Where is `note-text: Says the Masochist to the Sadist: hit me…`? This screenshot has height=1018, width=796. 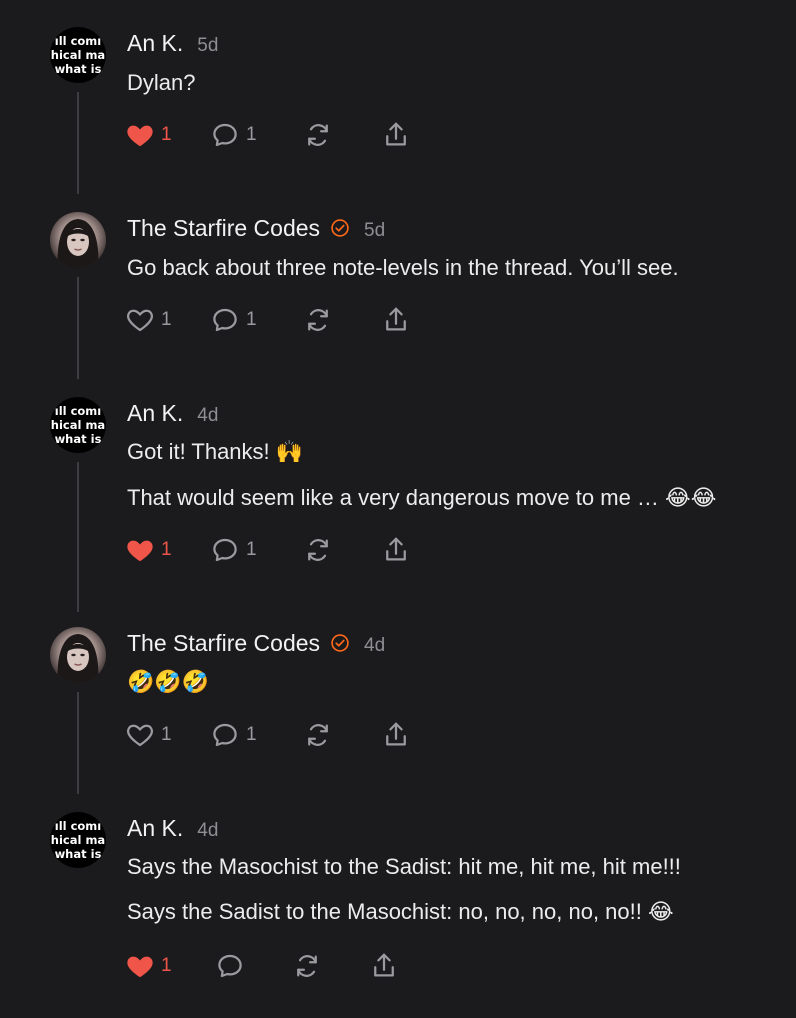
note-text: Says the Masochist to the Sadist: hit me… is located at coordinates (404, 866).